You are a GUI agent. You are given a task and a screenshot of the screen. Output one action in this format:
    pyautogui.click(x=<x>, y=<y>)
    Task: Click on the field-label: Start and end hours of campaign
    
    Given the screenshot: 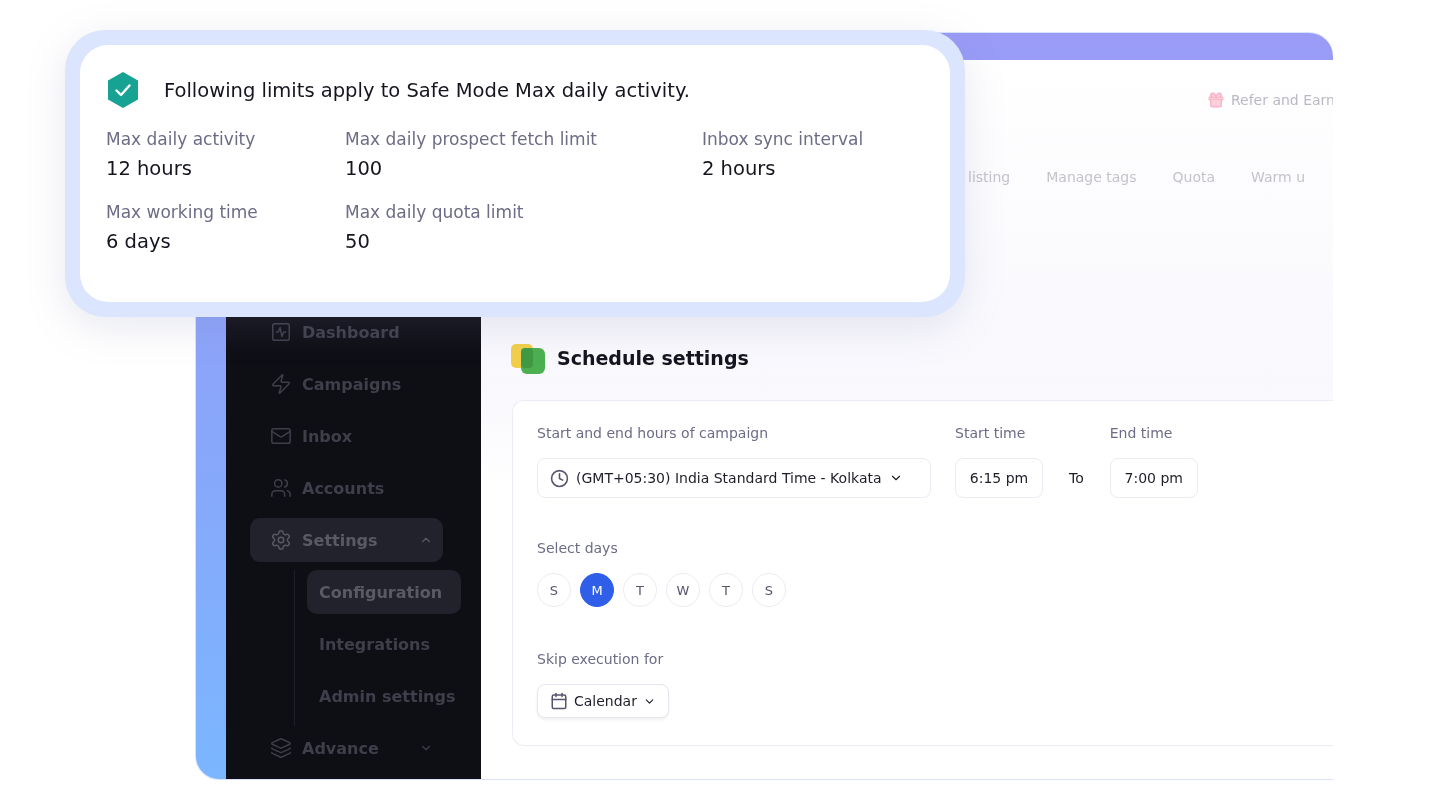 What is the action you would take?
    pyautogui.click(x=653, y=433)
    